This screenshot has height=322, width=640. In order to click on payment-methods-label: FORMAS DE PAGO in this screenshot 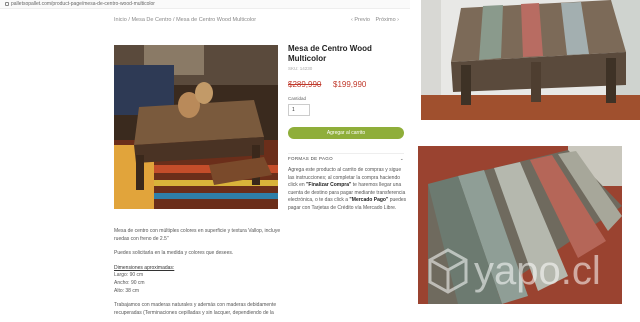, I will do `click(310, 158)`.